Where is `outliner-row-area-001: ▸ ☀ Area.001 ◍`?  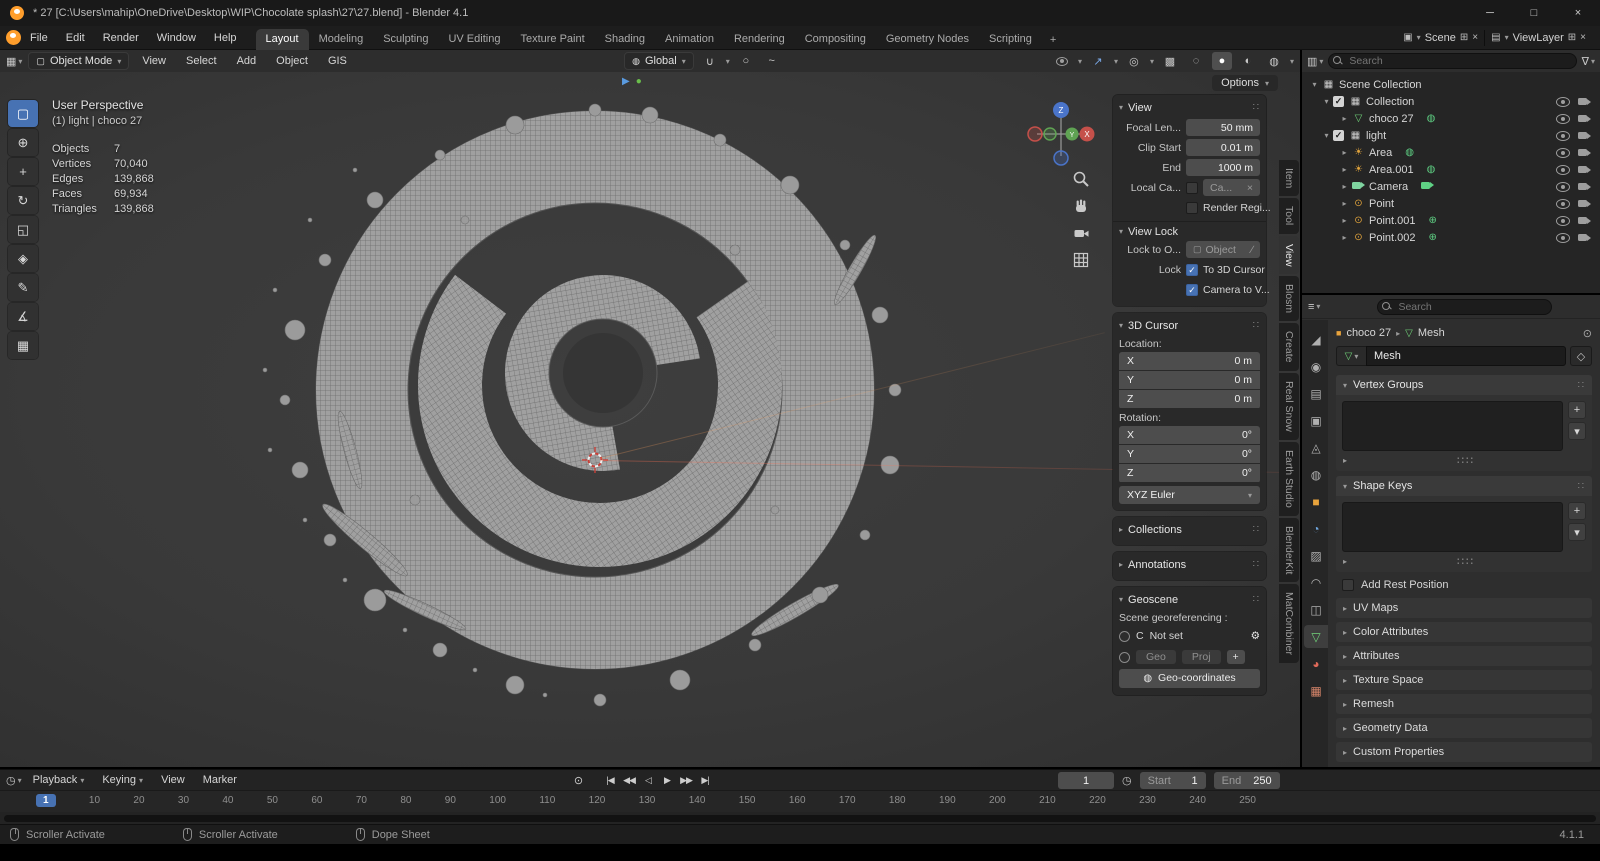 outliner-row-area-001: ▸ ☀ Area.001 ◍ is located at coordinates (1451, 169).